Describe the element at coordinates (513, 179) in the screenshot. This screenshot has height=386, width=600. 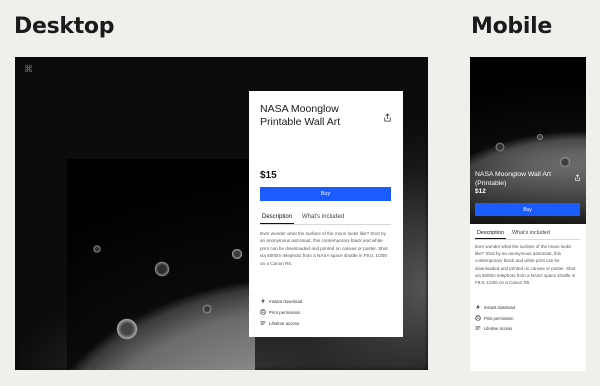
I see `product-title: NASA Moonglow Wall Art (Printable)` at that location.